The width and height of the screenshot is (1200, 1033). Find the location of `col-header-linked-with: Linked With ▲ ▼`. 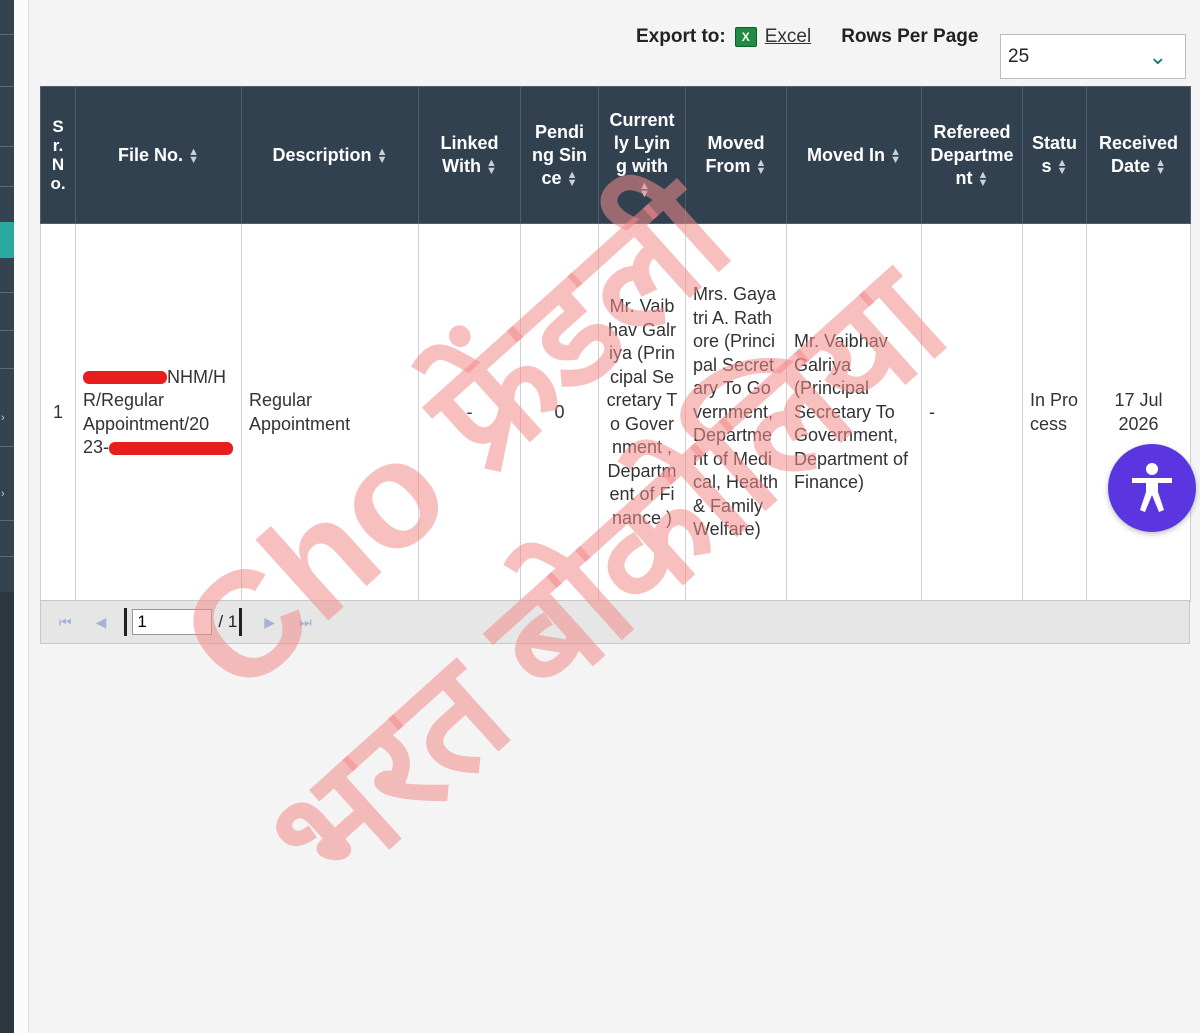

col-header-linked-with: Linked With ▲ ▼ is located at coordinates (469, 155).